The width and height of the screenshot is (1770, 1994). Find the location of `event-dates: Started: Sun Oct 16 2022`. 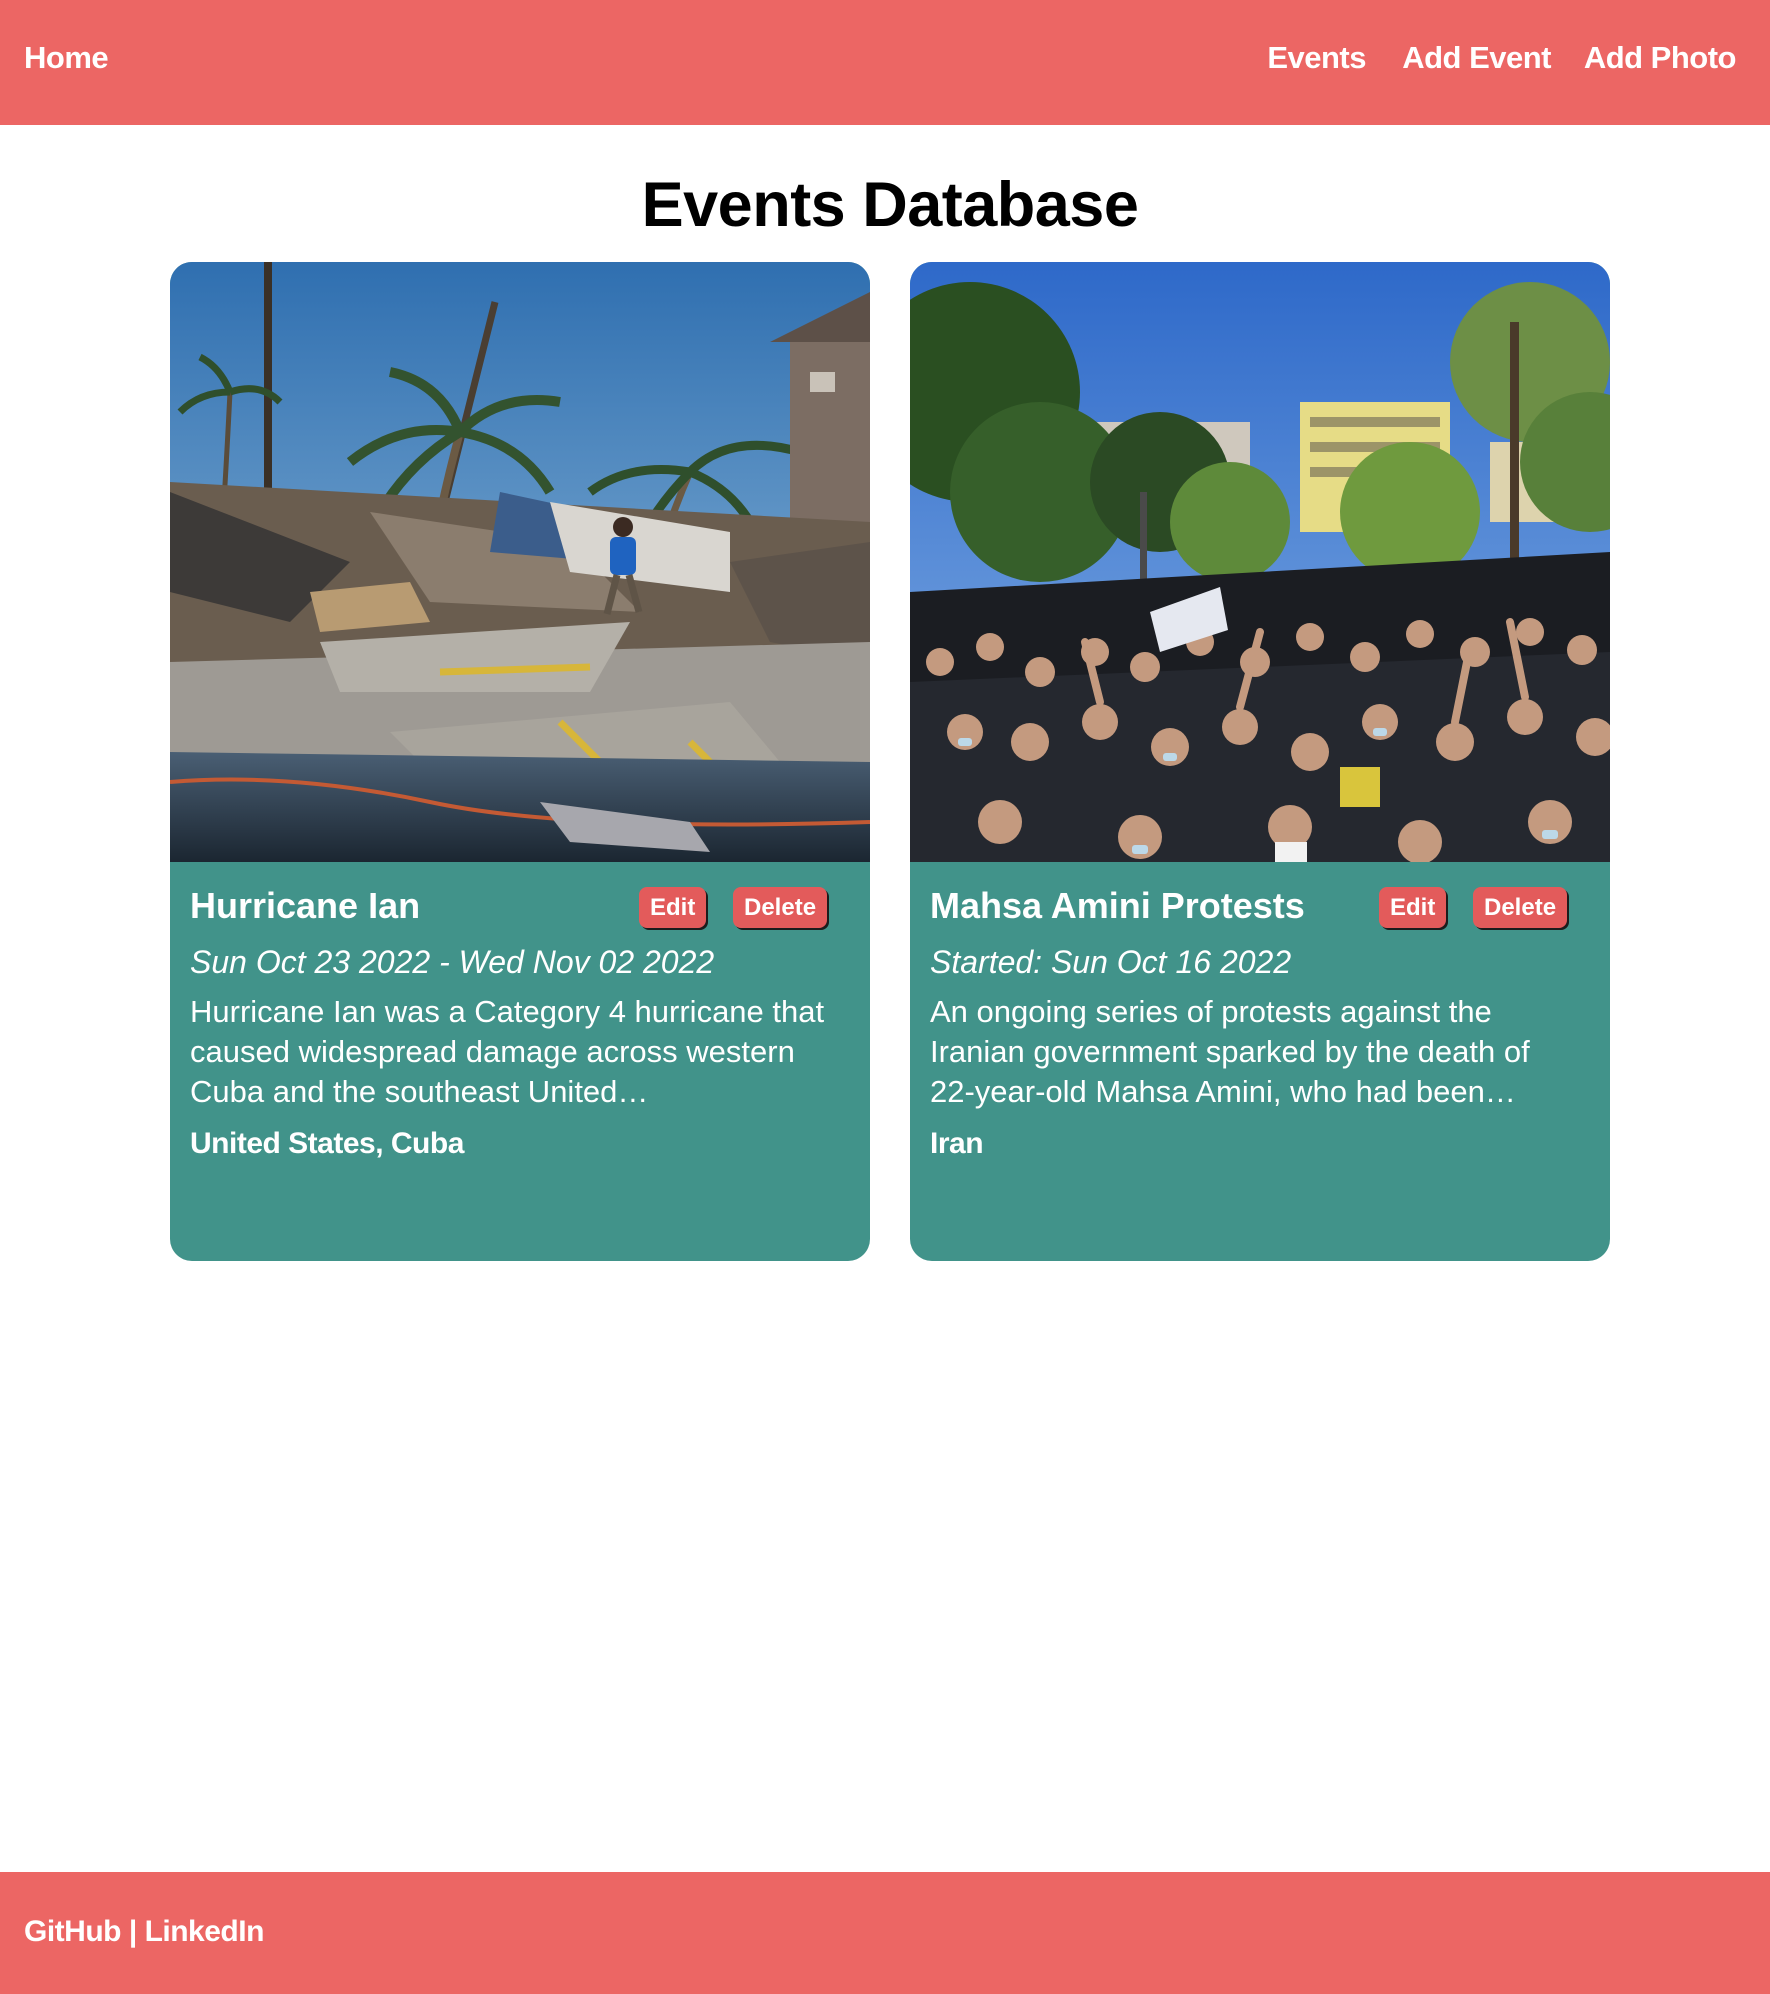

event-dates: Started: Sun Oct 16 2022 is located at coordinates (1111, 962).